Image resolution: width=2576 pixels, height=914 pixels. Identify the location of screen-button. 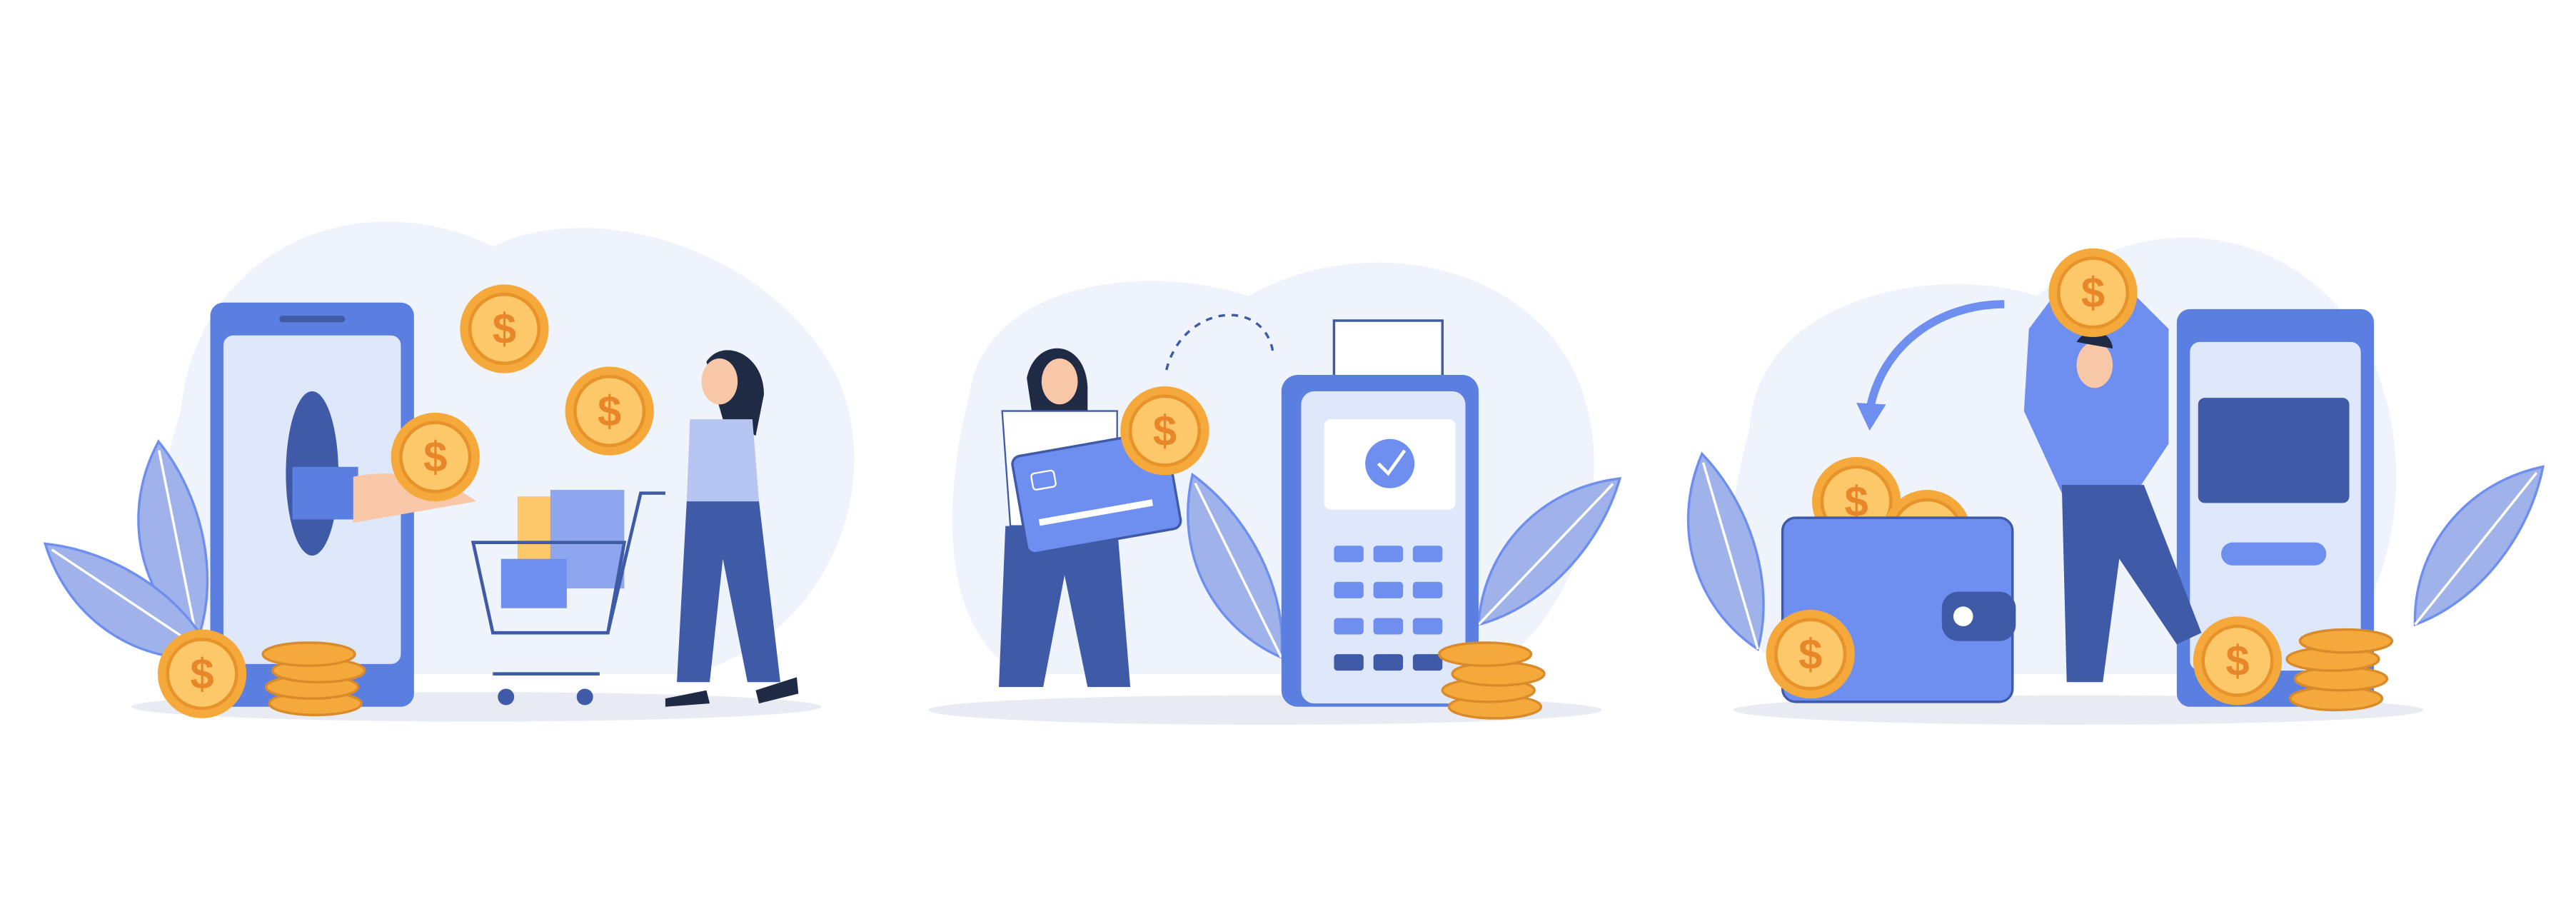
(2273, 554).